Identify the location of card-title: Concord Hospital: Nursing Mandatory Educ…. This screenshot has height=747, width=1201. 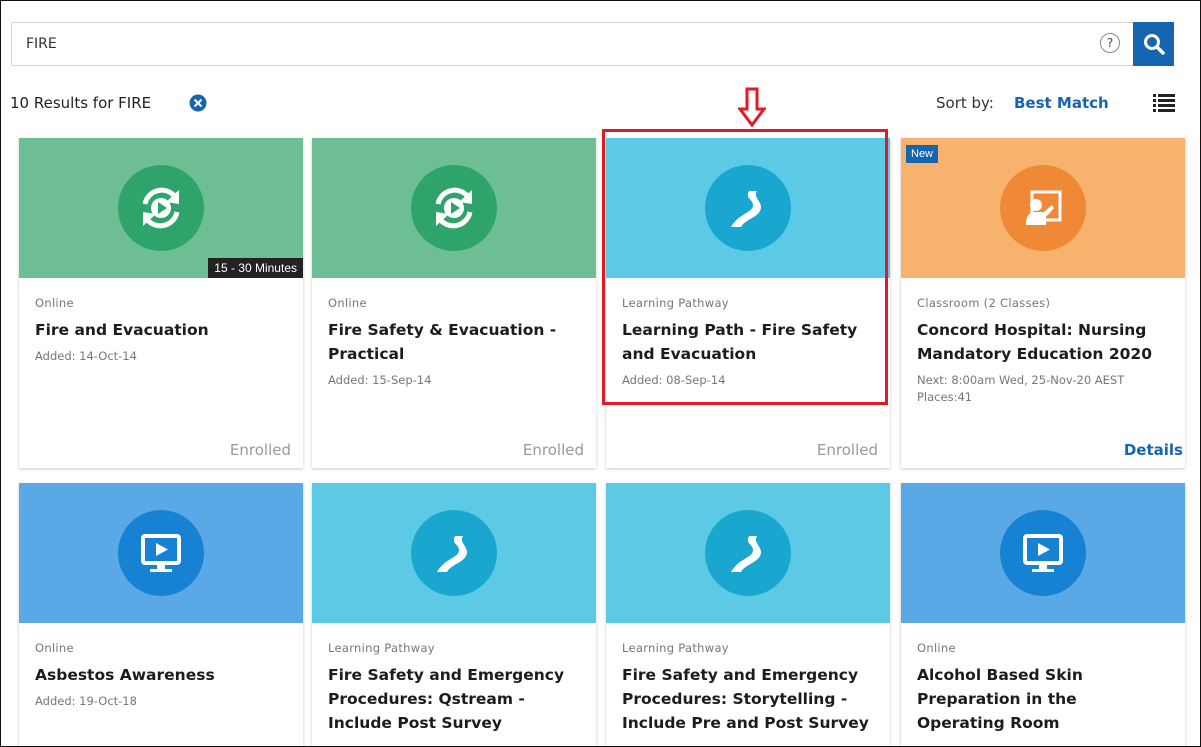
(1043, 342).